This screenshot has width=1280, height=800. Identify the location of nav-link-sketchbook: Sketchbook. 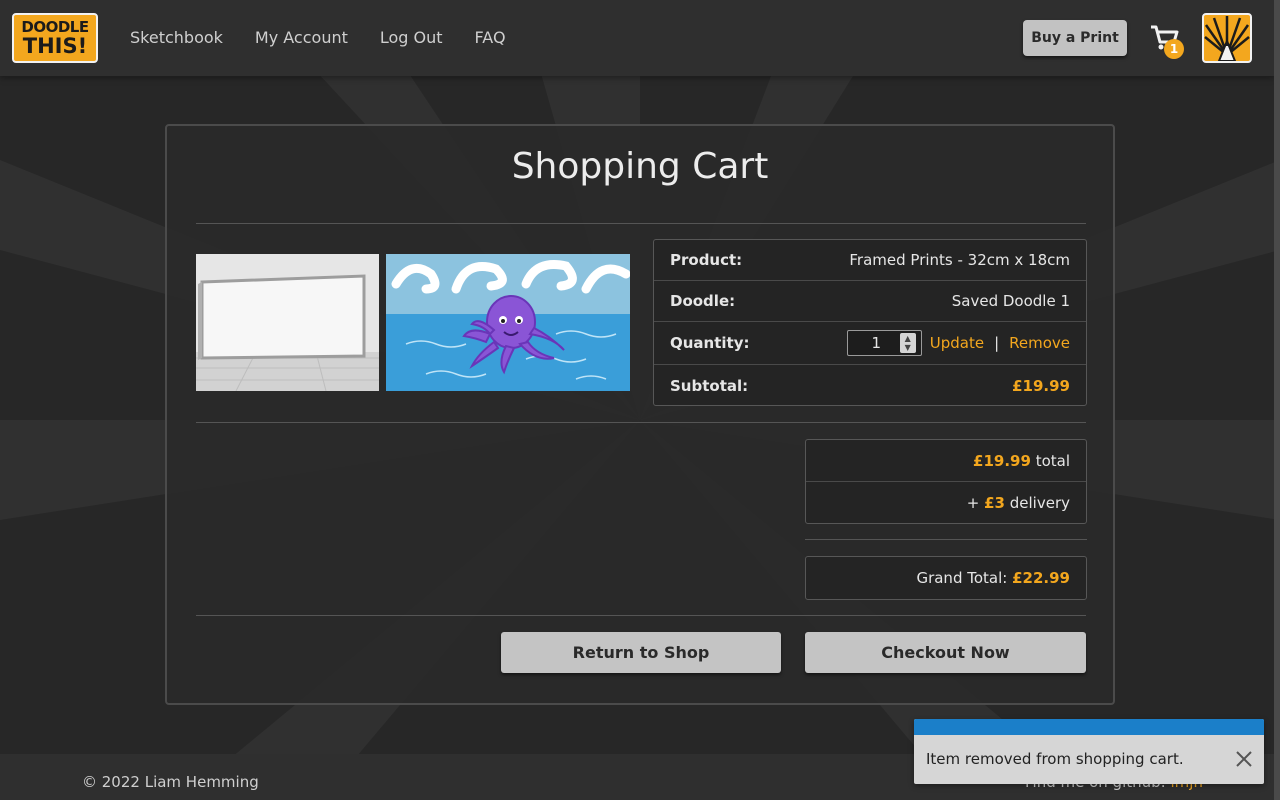
(176, 37).